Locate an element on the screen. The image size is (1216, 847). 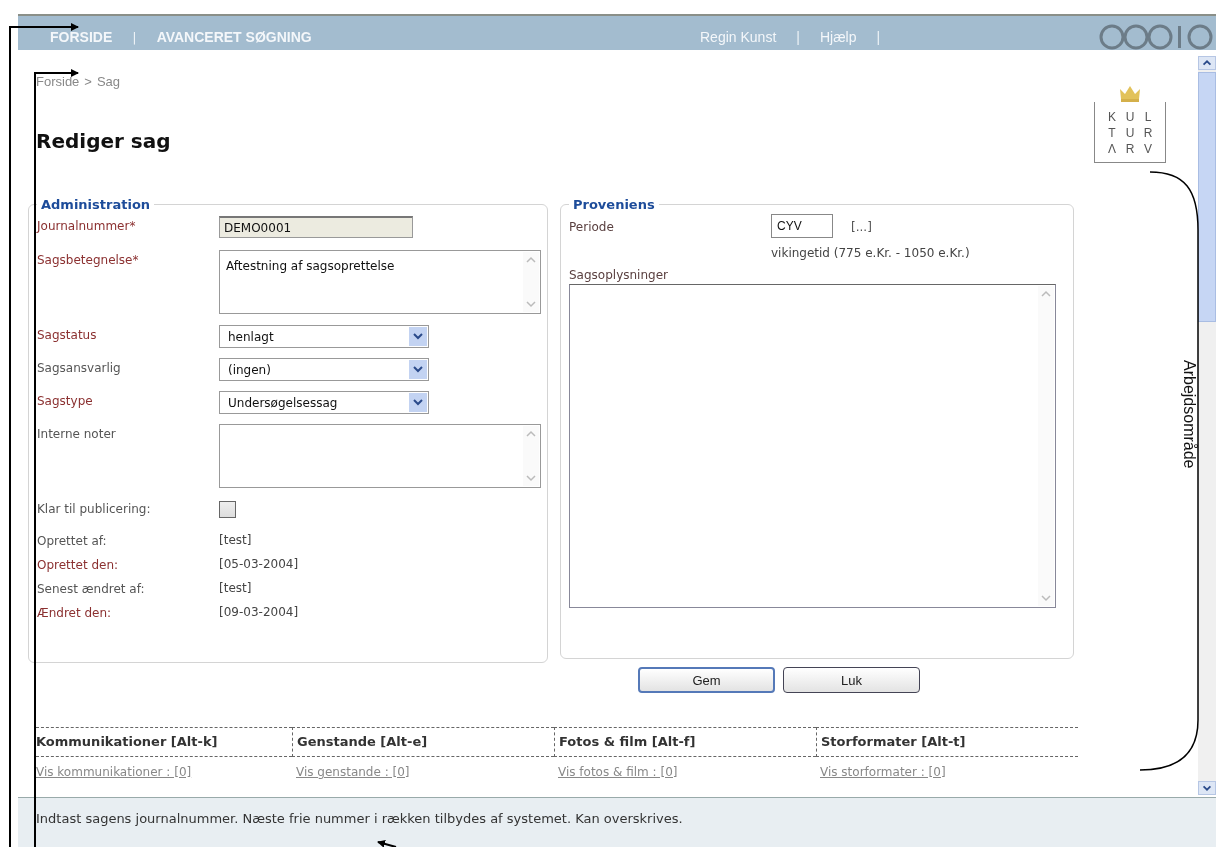
breadcrumb-current: Sag is located at coordinates (108, 81).